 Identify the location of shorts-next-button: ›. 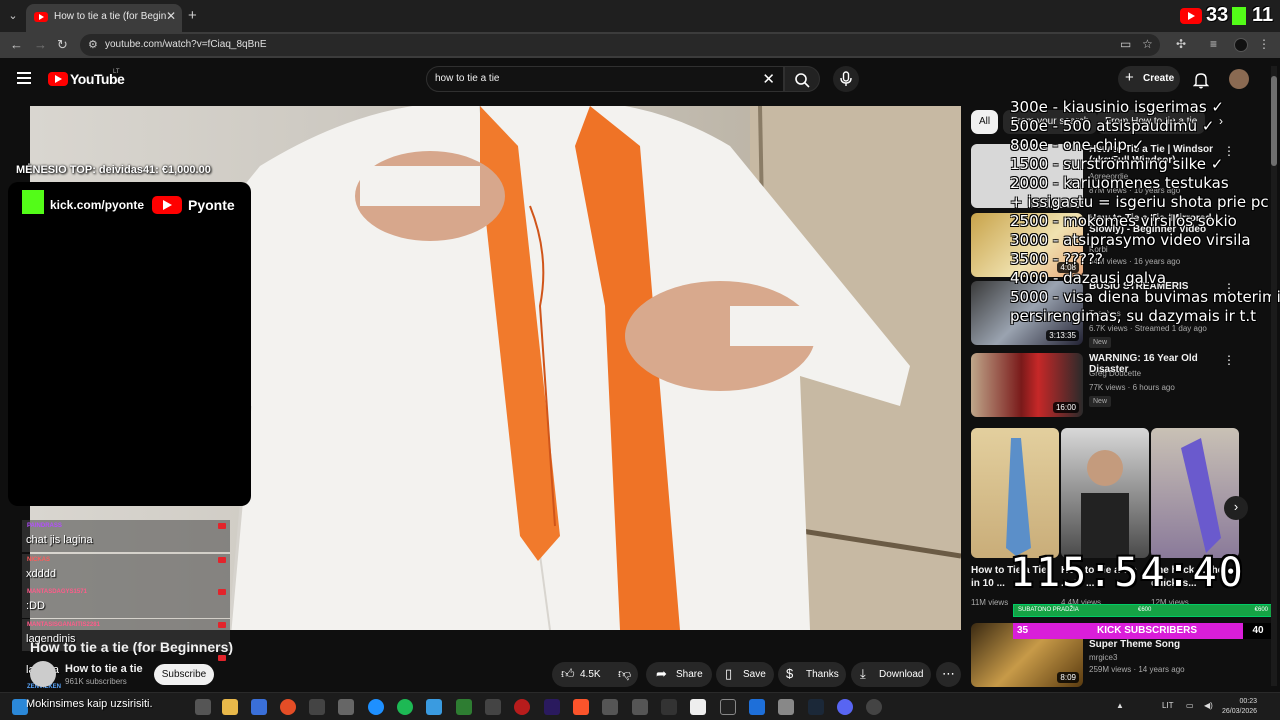
(1236, 508).